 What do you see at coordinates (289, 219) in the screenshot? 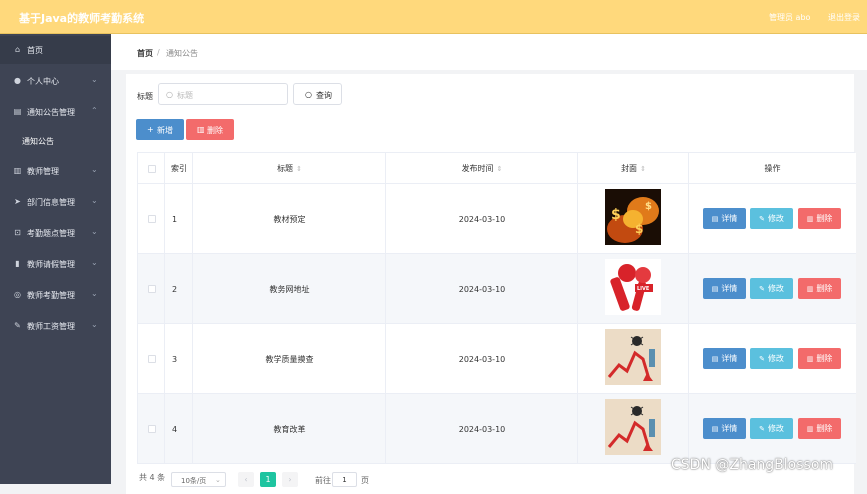
I see `row-title: 教材预定` at bounding box center [289, 219].